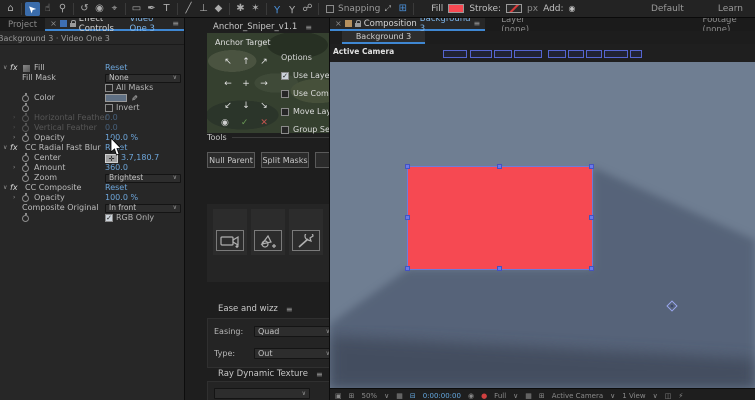 This screenshot has width=755, height=400. I want to click on tab-layer: Layer (none), so click(519, 26).